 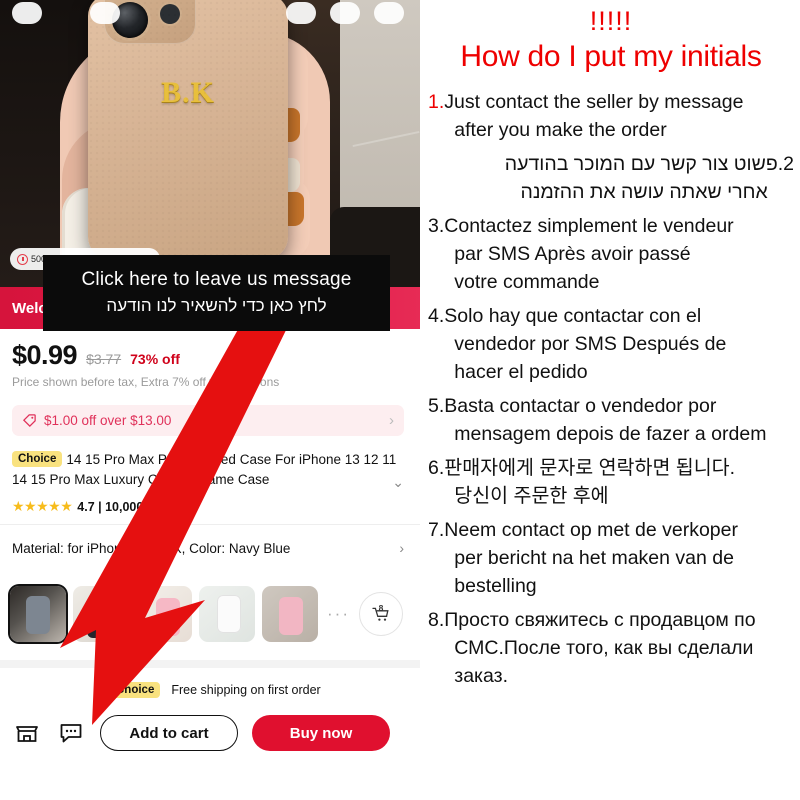 I want to click on step-text-line: СМС.После того, как вы сделали, so click(x=604, y=648).